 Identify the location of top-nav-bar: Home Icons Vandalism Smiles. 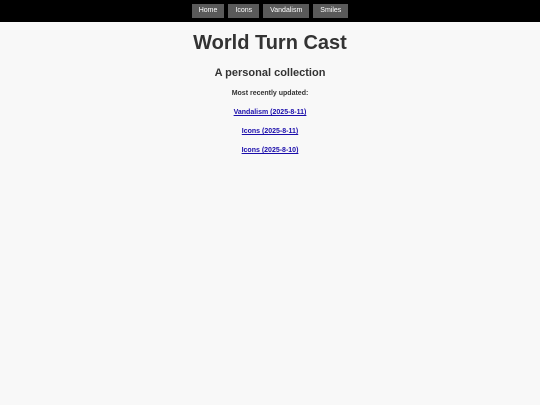
(270, 11).